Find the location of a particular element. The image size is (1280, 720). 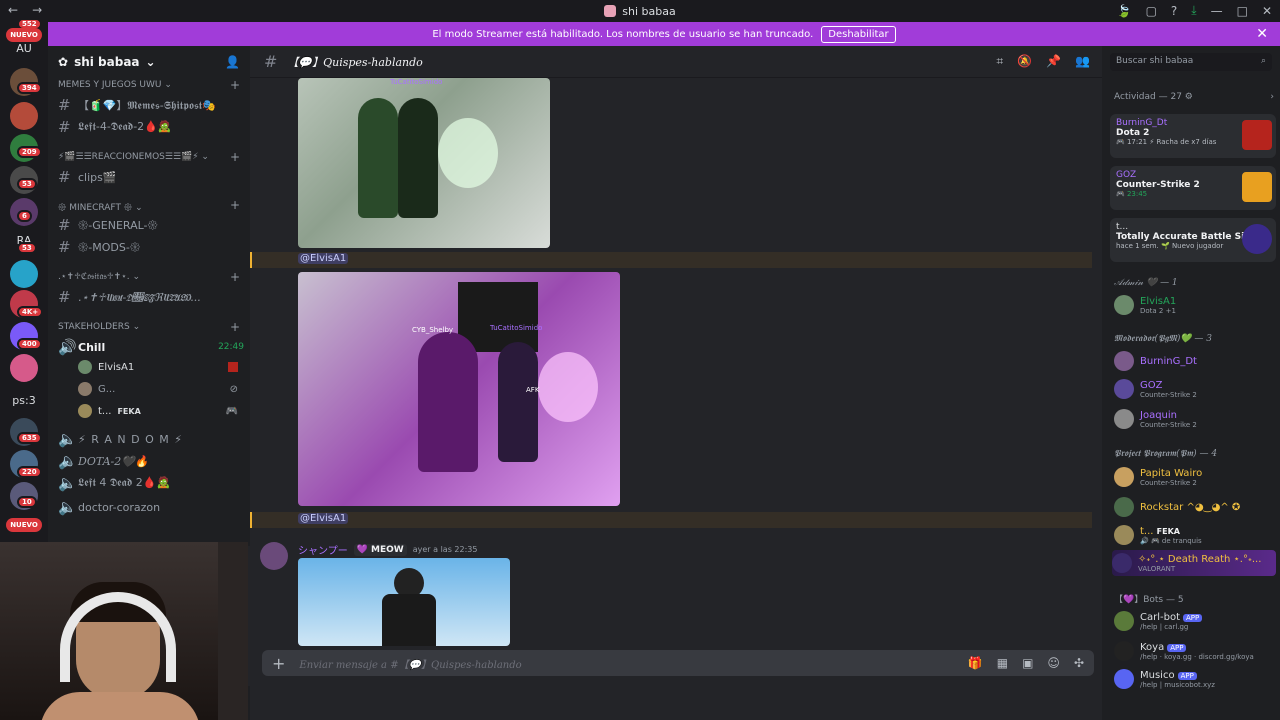

disable-button: Deshabilitar is located at coordinates (858, 34).